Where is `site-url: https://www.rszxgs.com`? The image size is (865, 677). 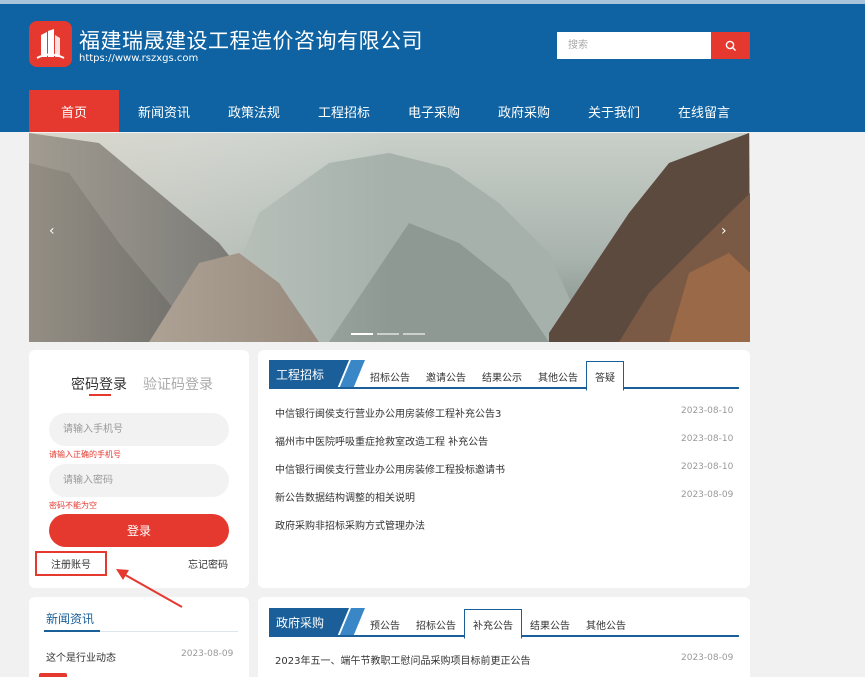
site-url: https://www.rszxgs.com is located at coordinates (138, 58).